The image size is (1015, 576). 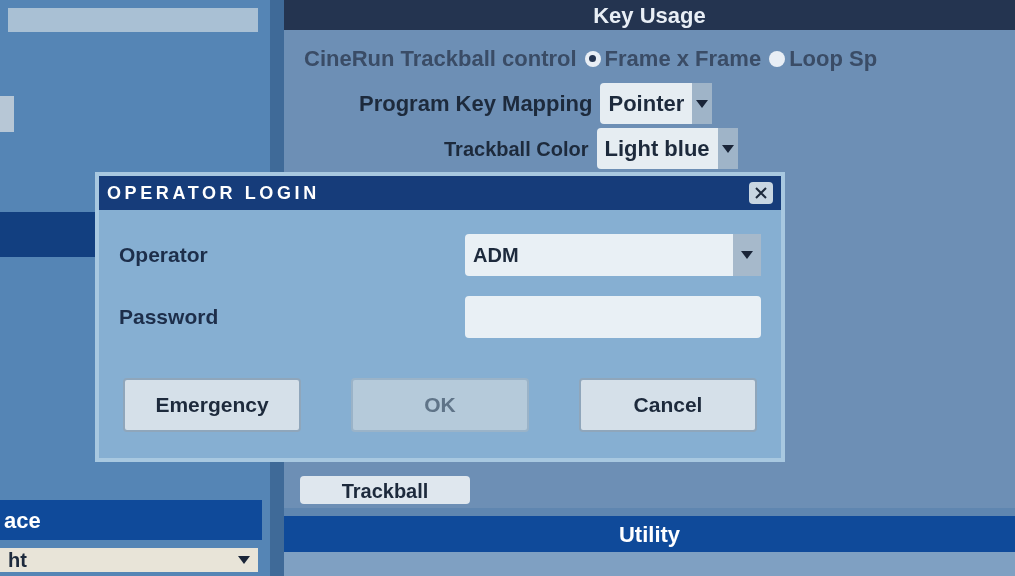 I want to click on radio-label: Frame x Frame, so click(x=683, y=59).